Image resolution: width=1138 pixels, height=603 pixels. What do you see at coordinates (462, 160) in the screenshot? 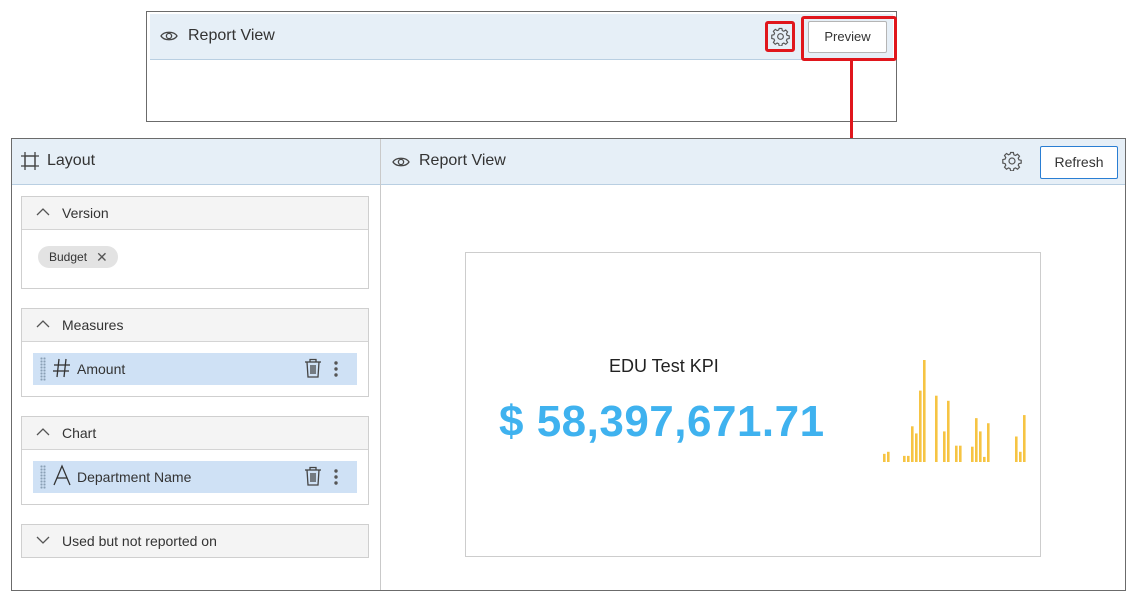
I see `report-view-title: Report View` at bounding box center [462, 160].